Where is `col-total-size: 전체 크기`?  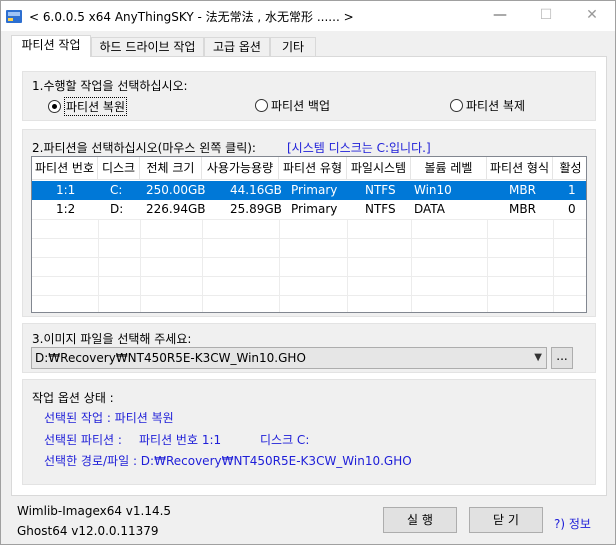 col-total-size: 전체 크기 is located at coordinates (171, 168).